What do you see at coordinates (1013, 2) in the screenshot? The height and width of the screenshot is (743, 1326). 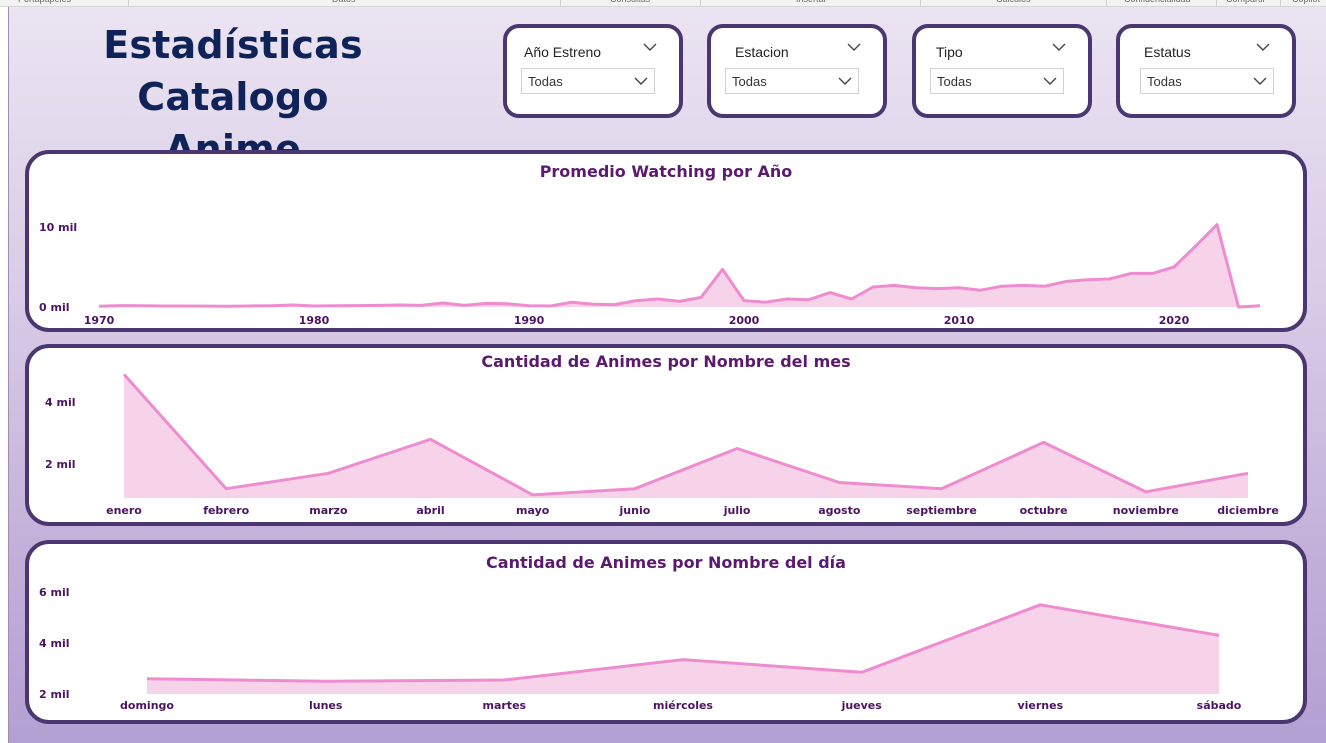 I see `ribbon-group-label: Cálculos` at bounding box center [1013, 2].